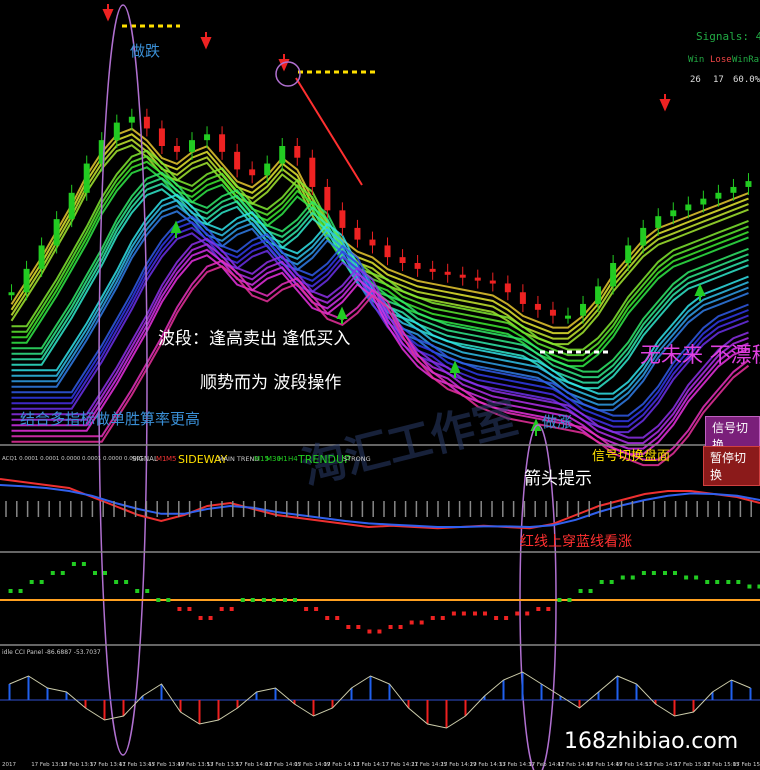 The height and width of the screenshot is (770, 760). I want to click on x-tick-label: 2017, so click(9, 765).